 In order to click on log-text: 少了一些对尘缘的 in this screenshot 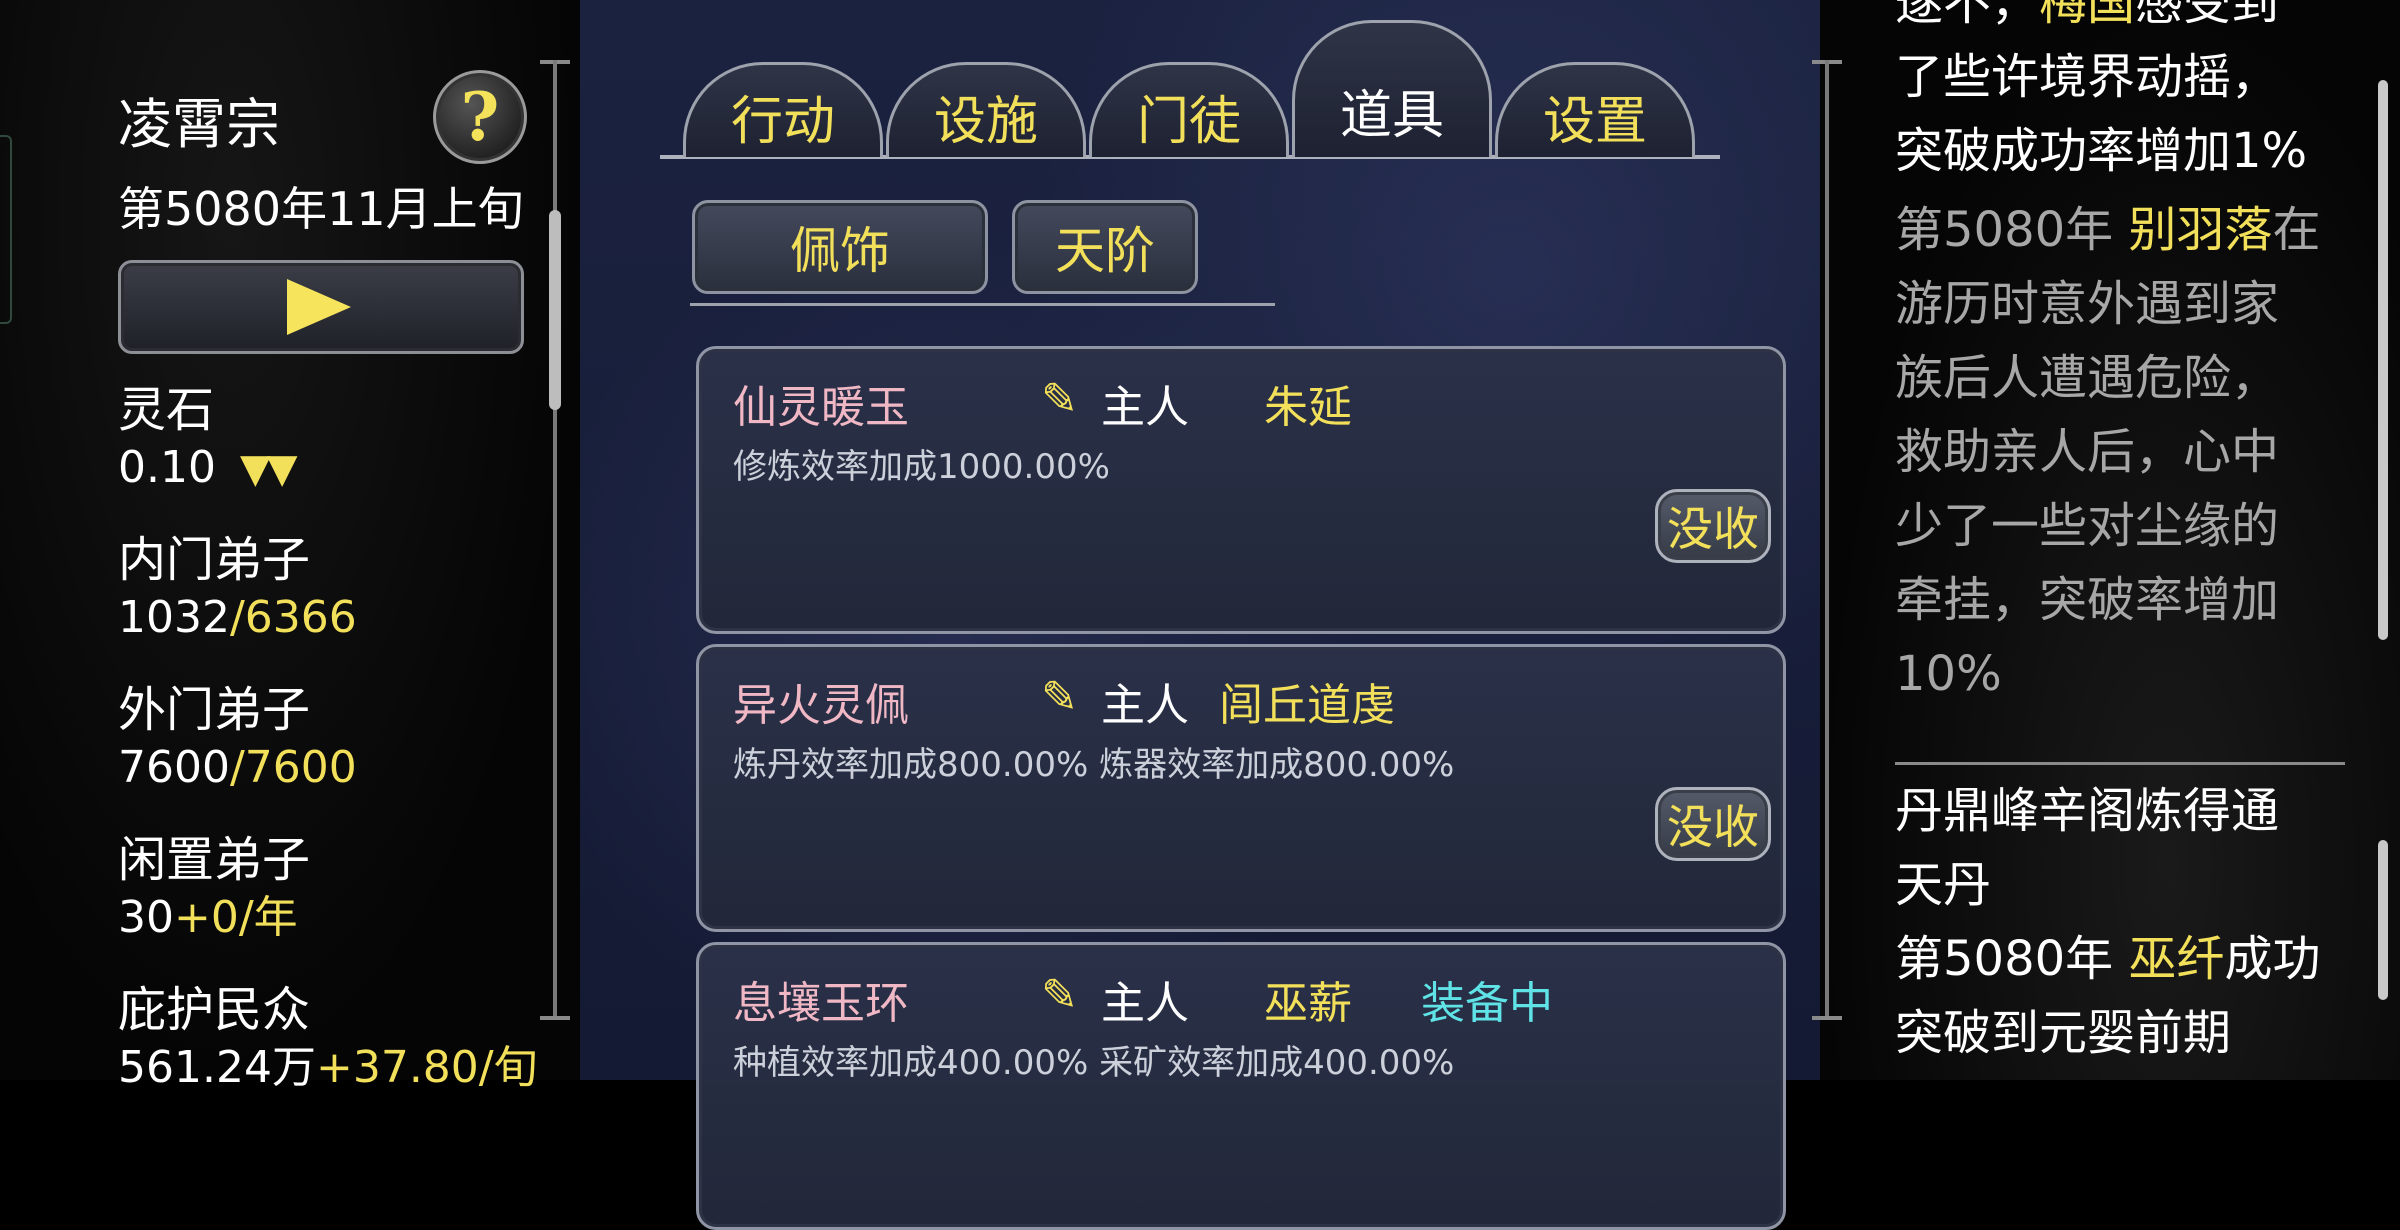, I will do `click(2087, 526)`.